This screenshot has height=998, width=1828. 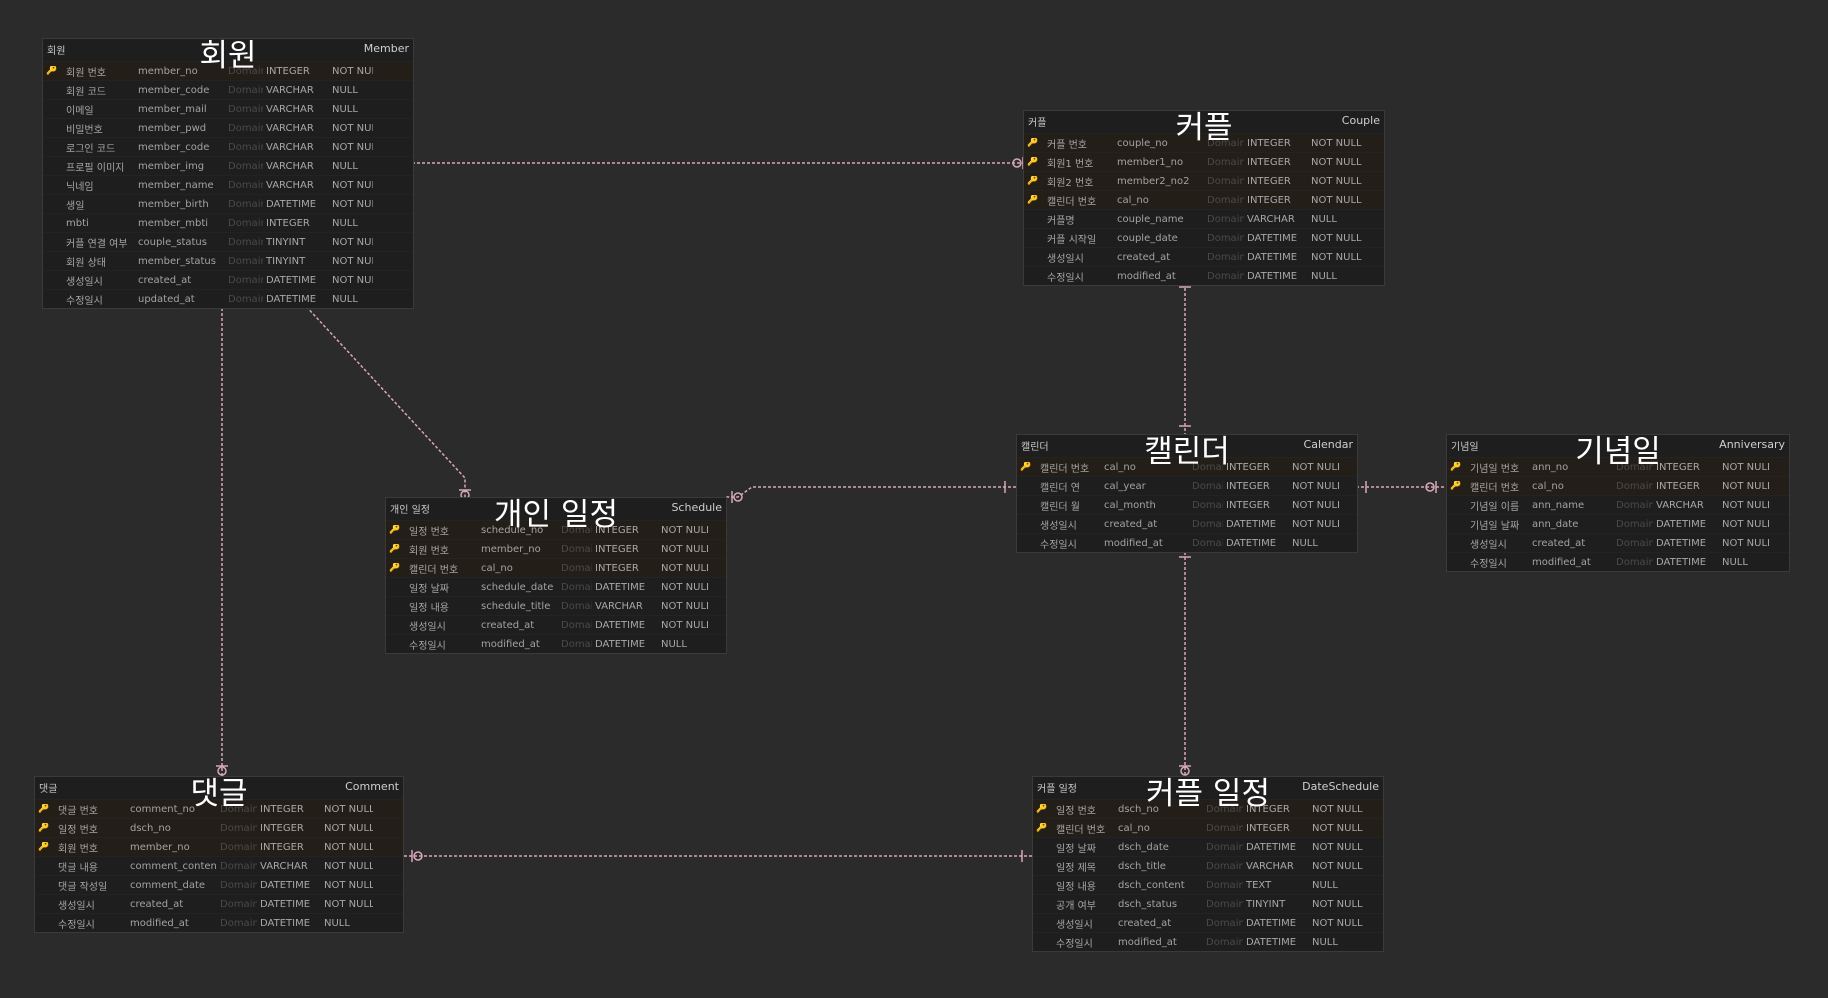 What do you see at coordinates (1130, 505) in the screenshot?
I see `column-physical-name: cal_month` at bounding box center [1130, 505].